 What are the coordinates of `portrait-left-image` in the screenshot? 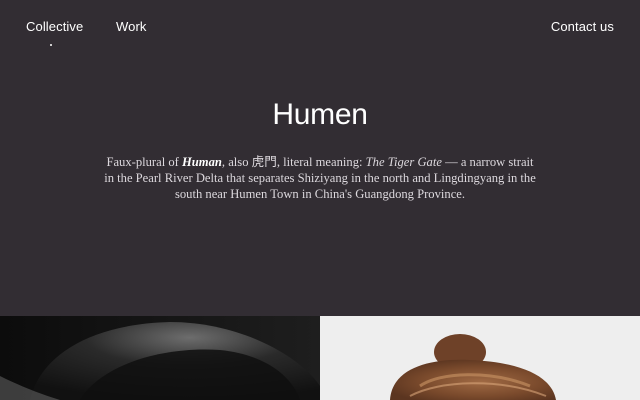 It's located at (160, 358).